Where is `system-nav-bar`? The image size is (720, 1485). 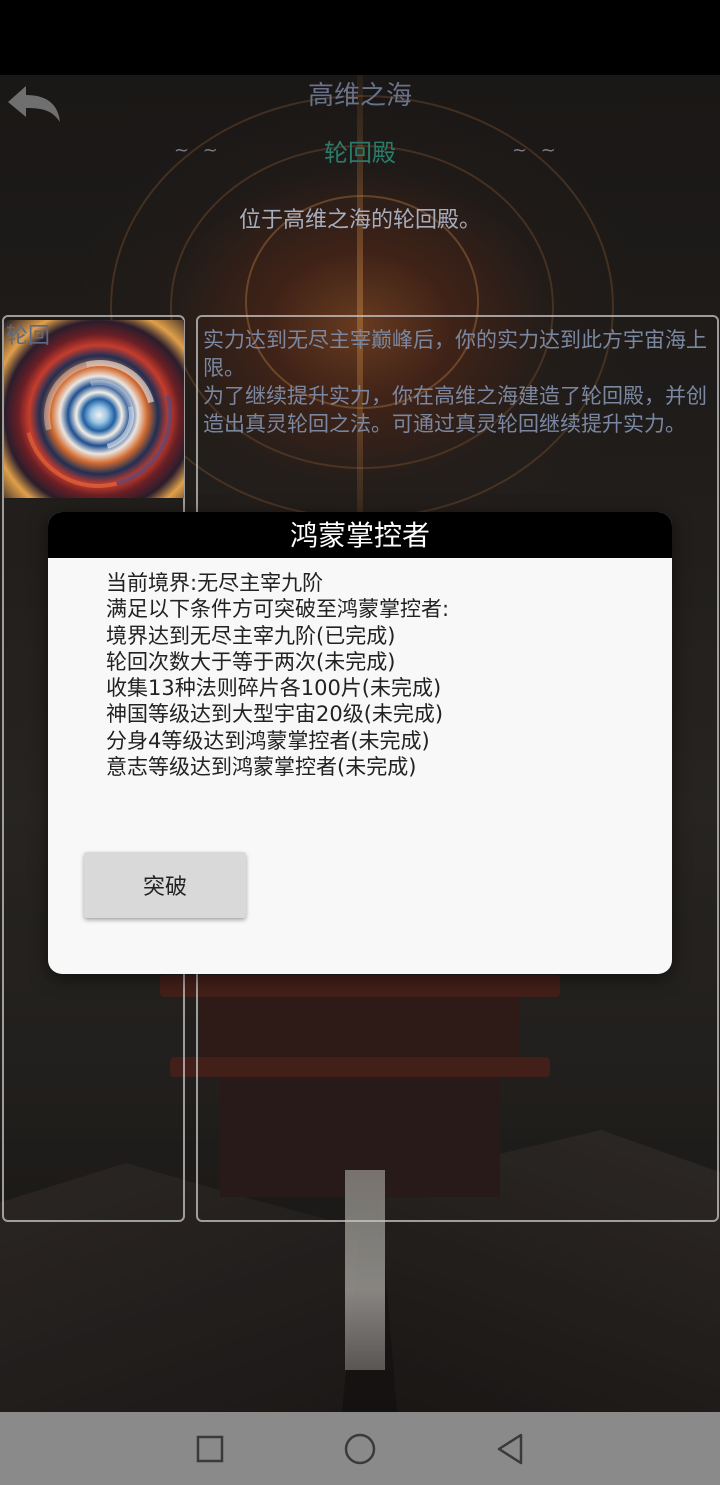
system-nav-bar is located at coordinates (360, 1448).